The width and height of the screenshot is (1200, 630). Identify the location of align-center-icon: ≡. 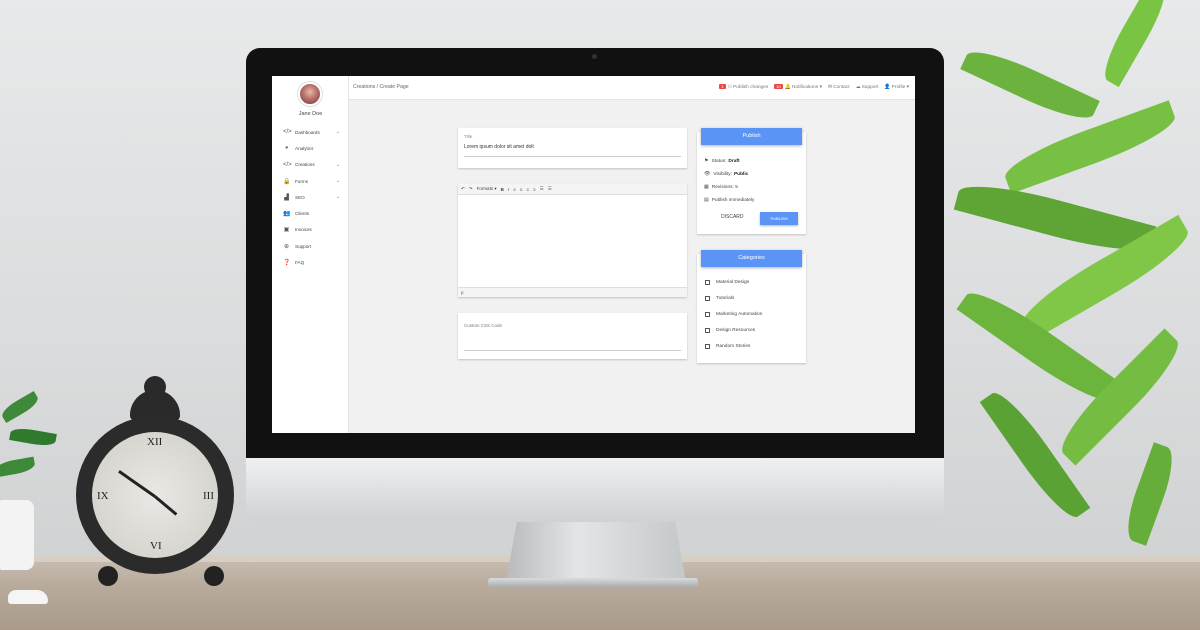
(521, 189).